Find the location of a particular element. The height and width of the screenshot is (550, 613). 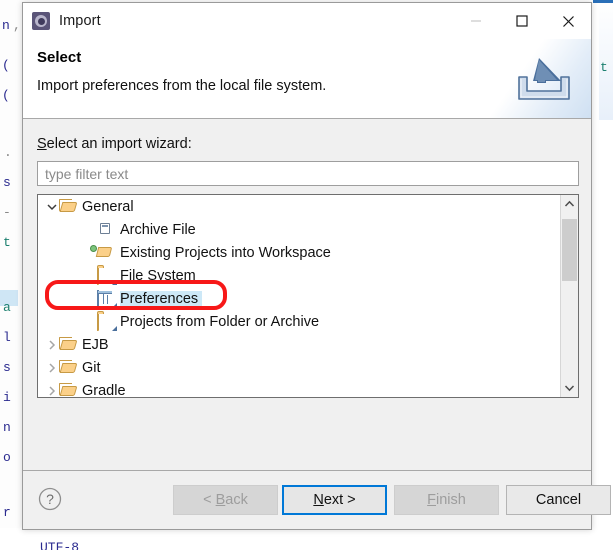

button-mnemonic: N is located at coordinates (318, 500).